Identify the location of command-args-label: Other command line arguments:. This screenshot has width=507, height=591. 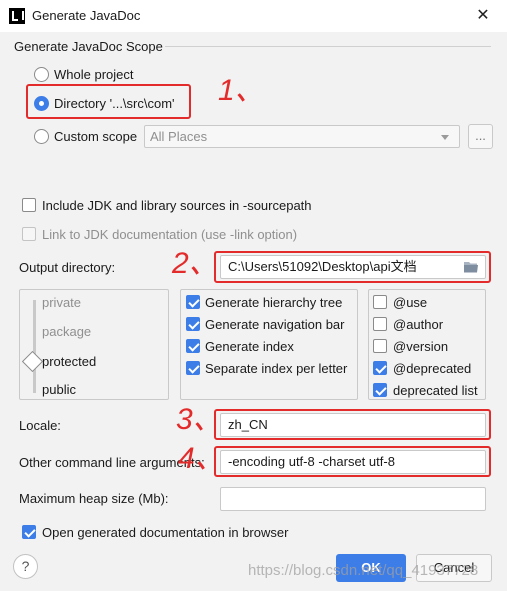
(112, 462).